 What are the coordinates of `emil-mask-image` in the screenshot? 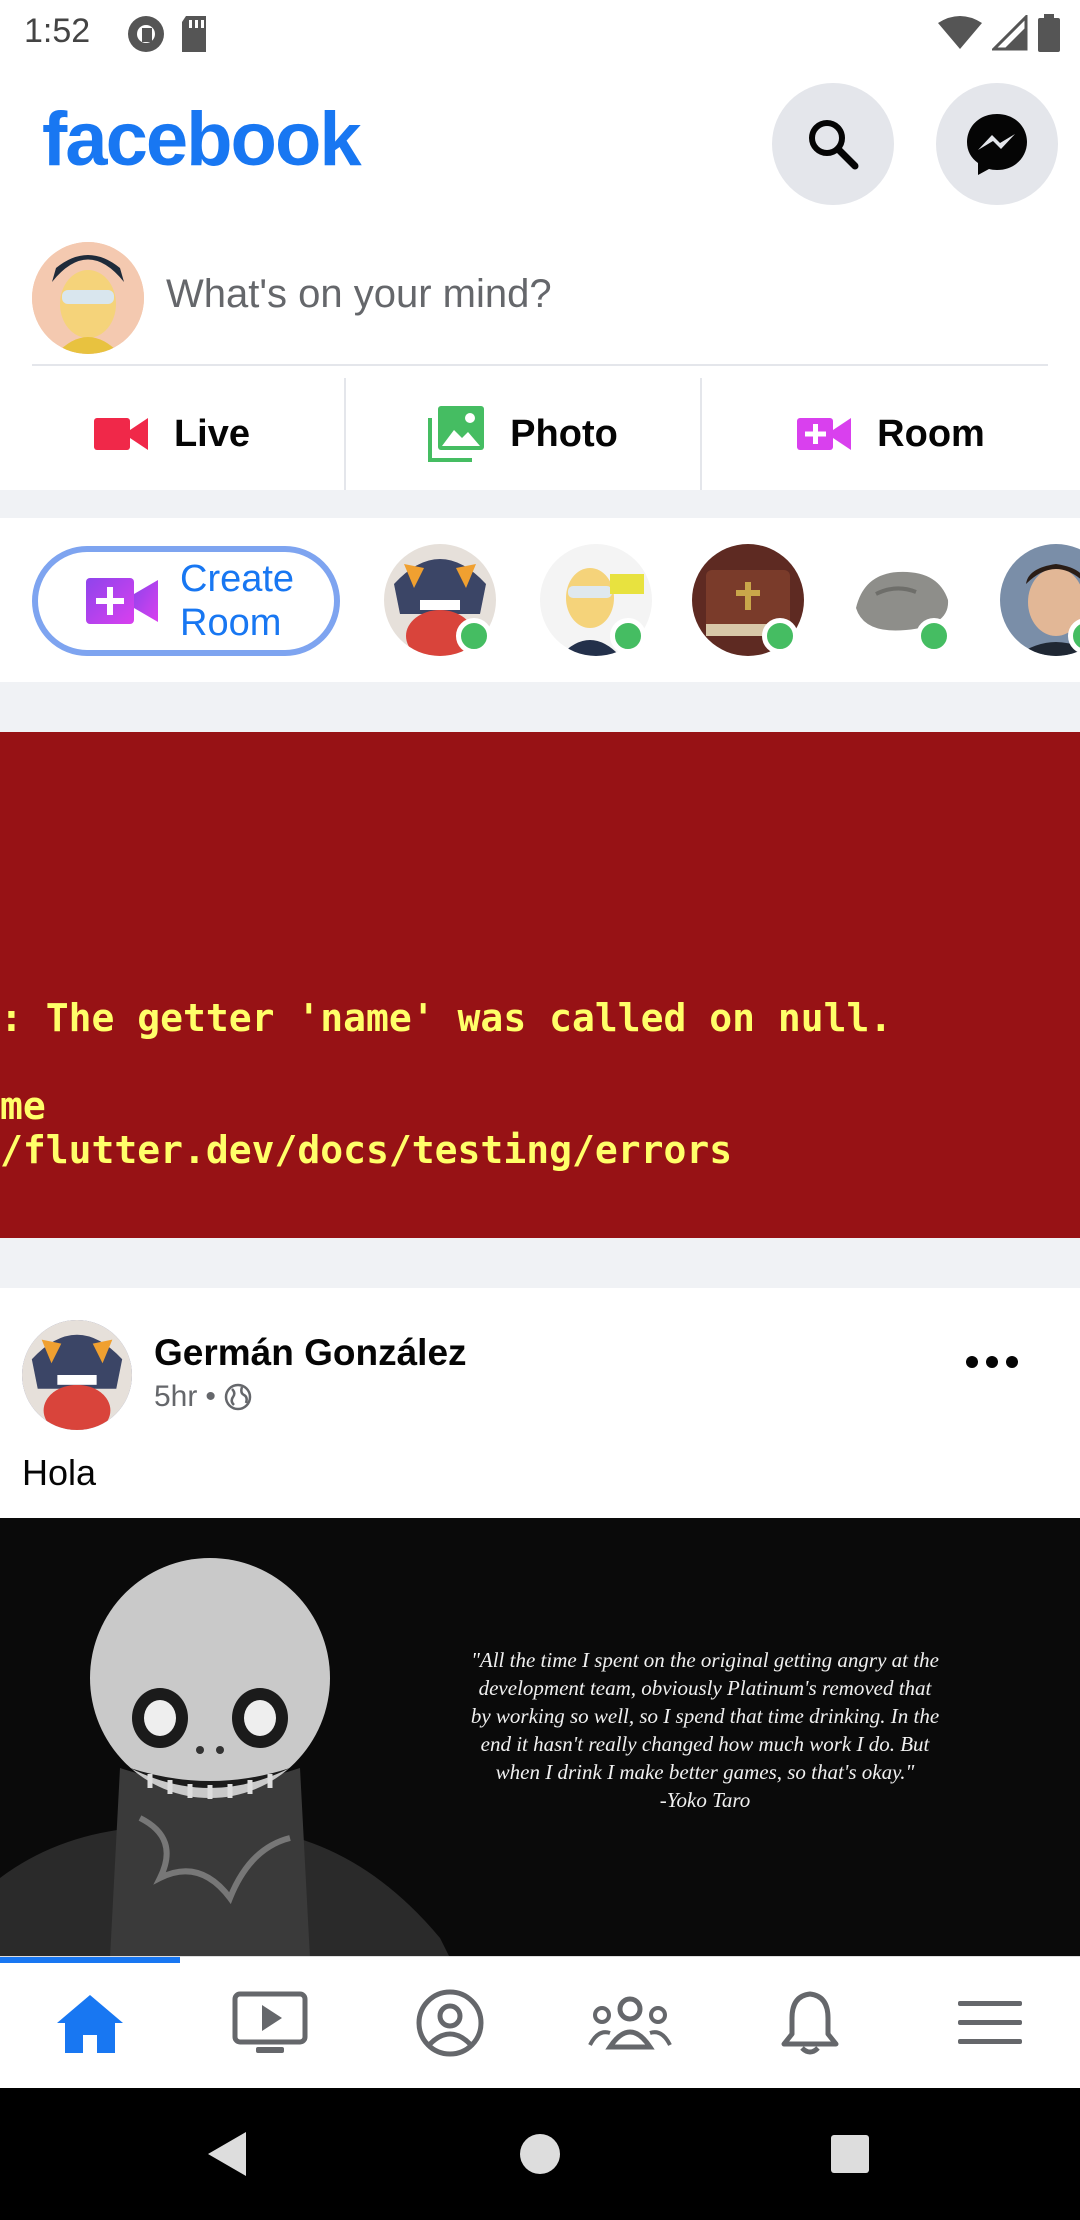 It's located at (224, 1757).